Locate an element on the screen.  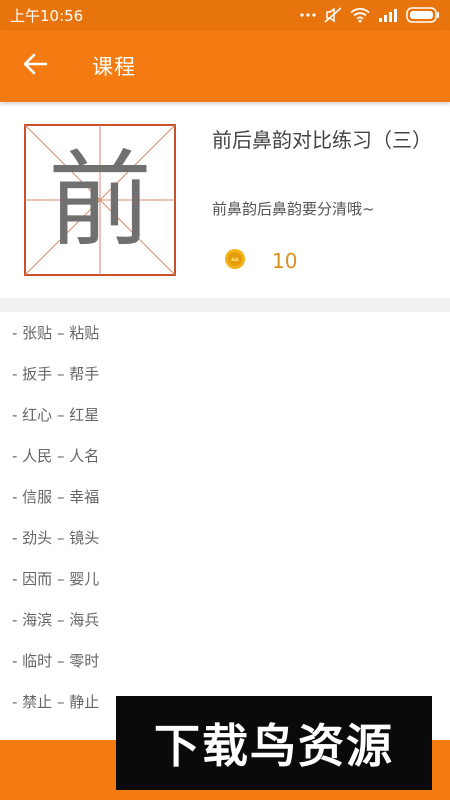
back-button is located at coordinates (35, 66).